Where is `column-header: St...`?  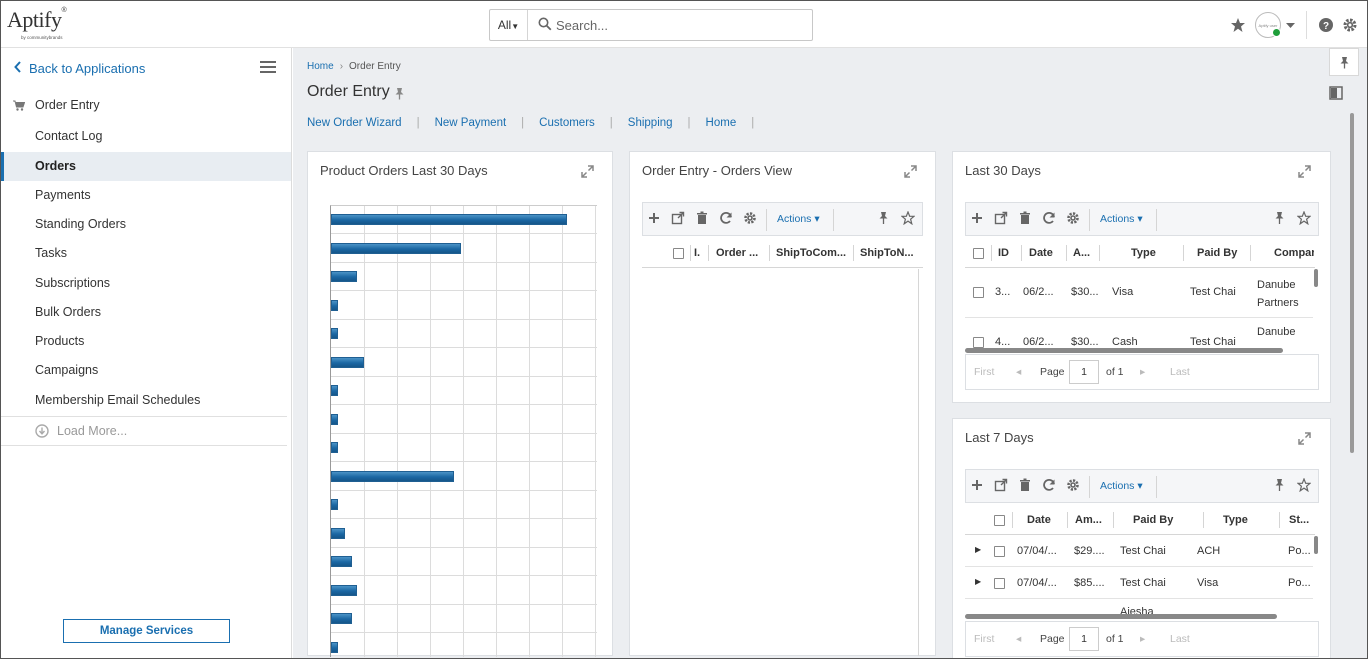 column-header: St... is located at coordinates (1300, 520).